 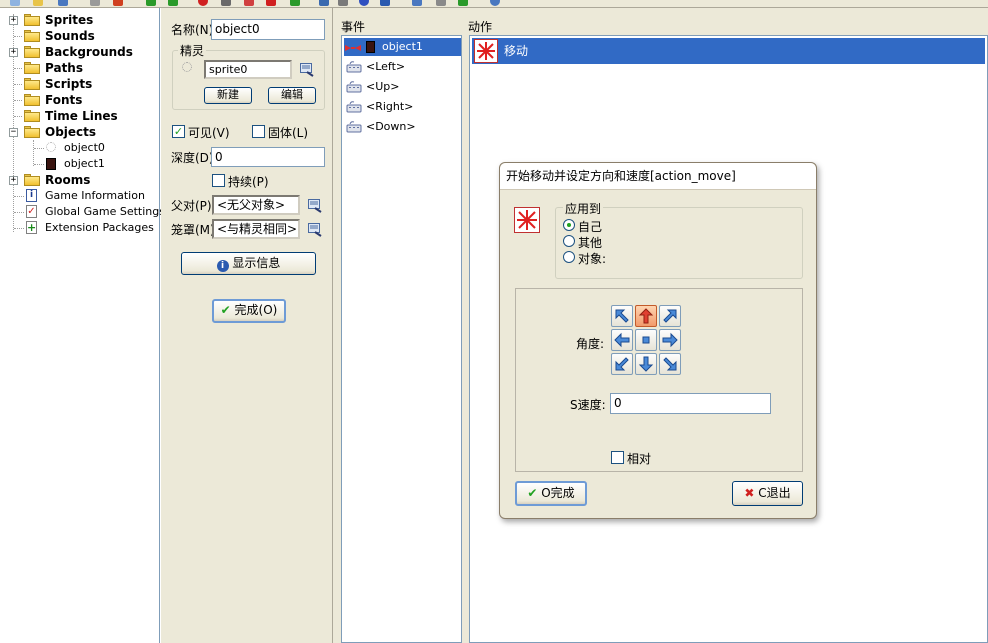 I want to click on direction-down-button, so click(x=646, y=364).